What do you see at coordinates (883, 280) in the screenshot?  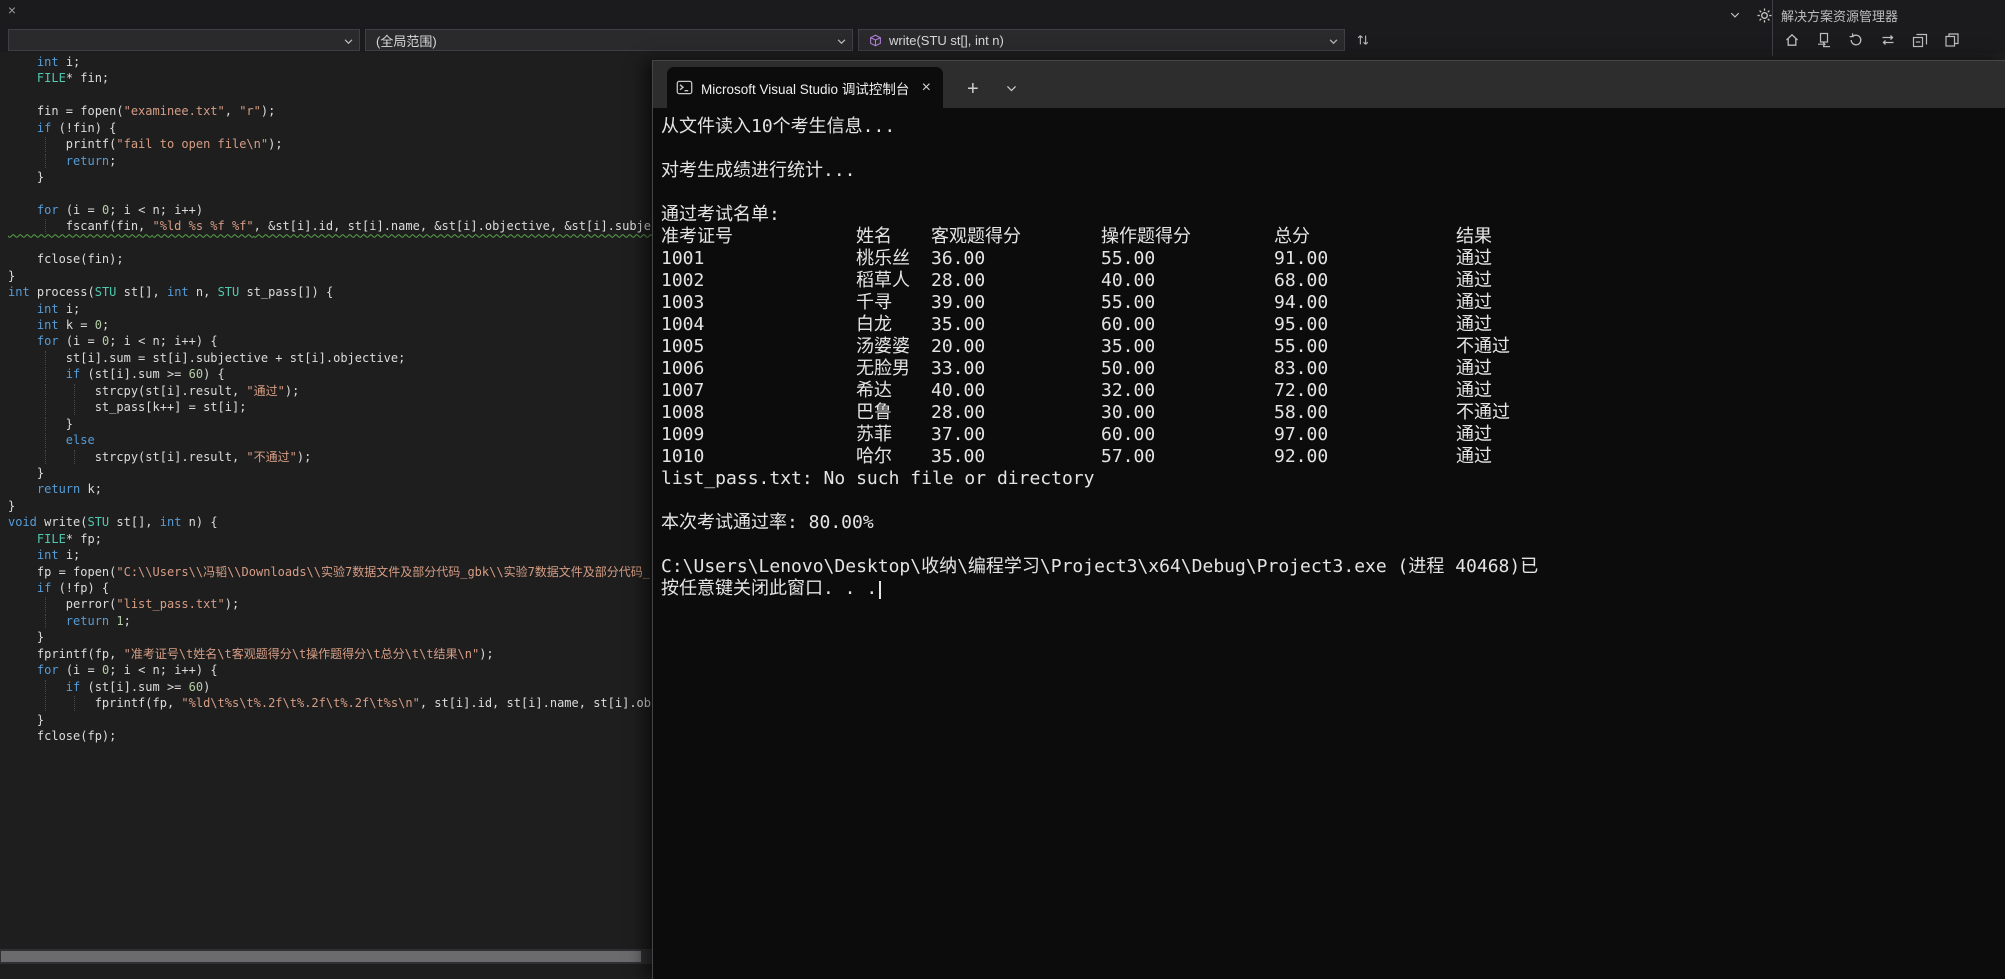 I see `console-table-cell: 稻草人` at bounding box center [883, 280].